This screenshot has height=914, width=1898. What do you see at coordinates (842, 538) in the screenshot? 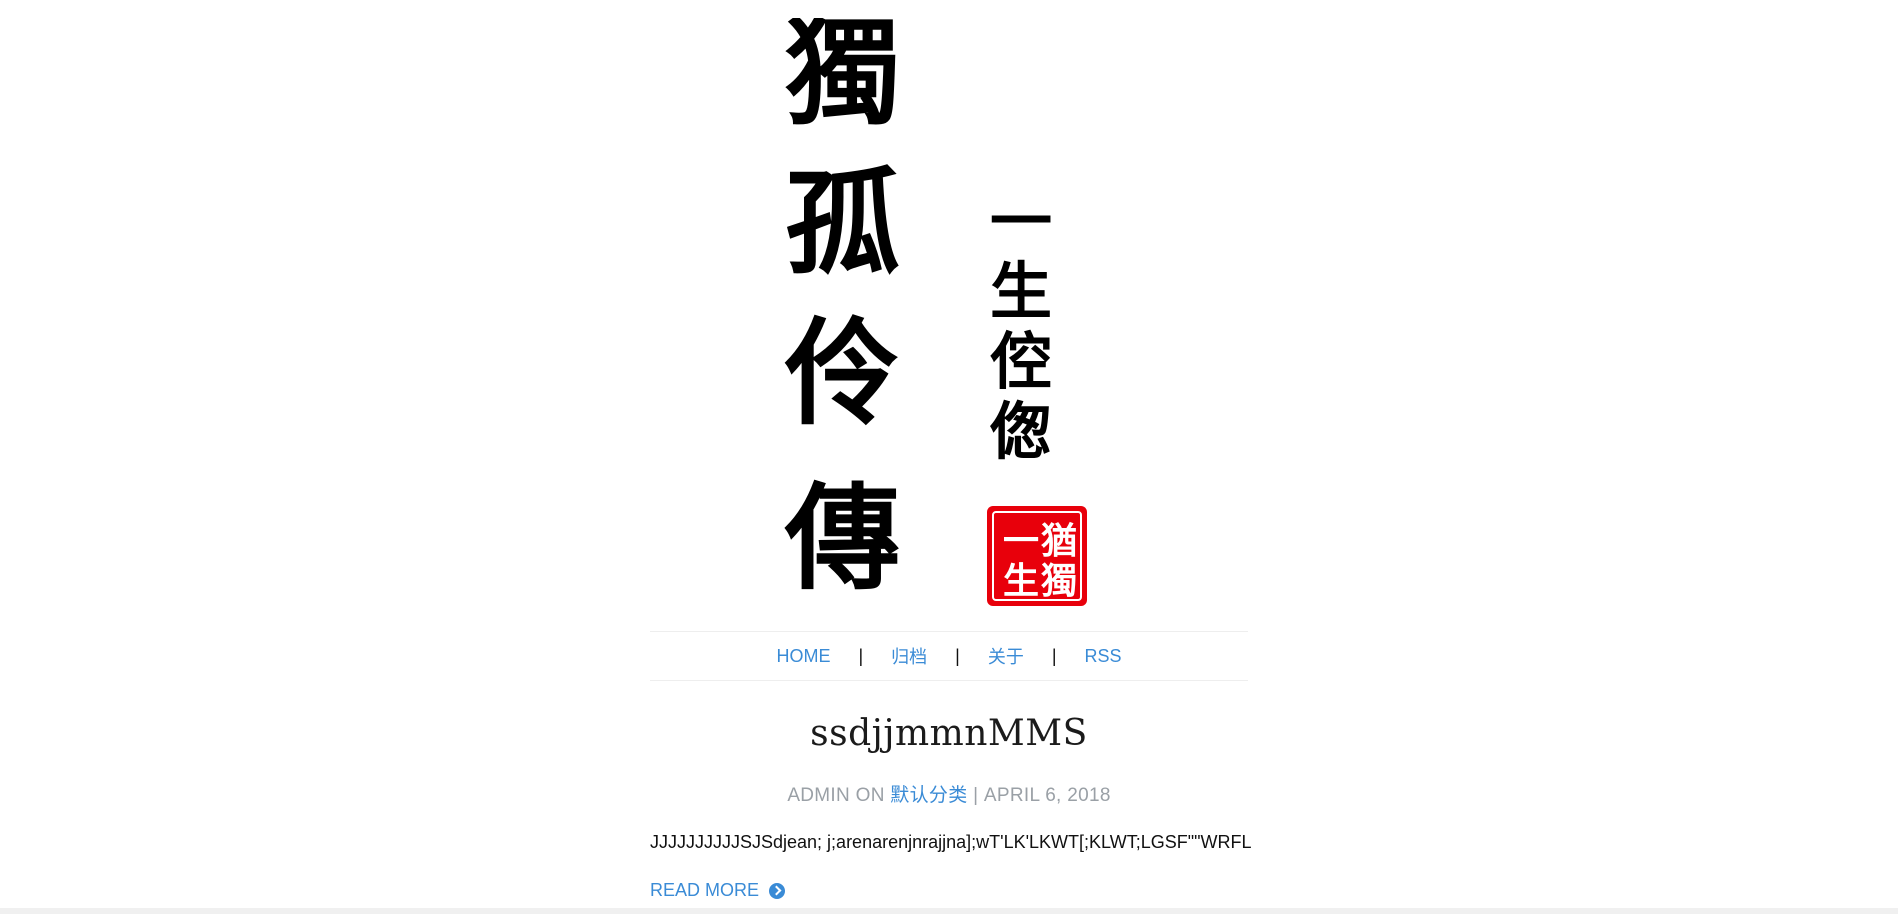
I see `logo-char-4: 傳` at bounding box center [842, 538].